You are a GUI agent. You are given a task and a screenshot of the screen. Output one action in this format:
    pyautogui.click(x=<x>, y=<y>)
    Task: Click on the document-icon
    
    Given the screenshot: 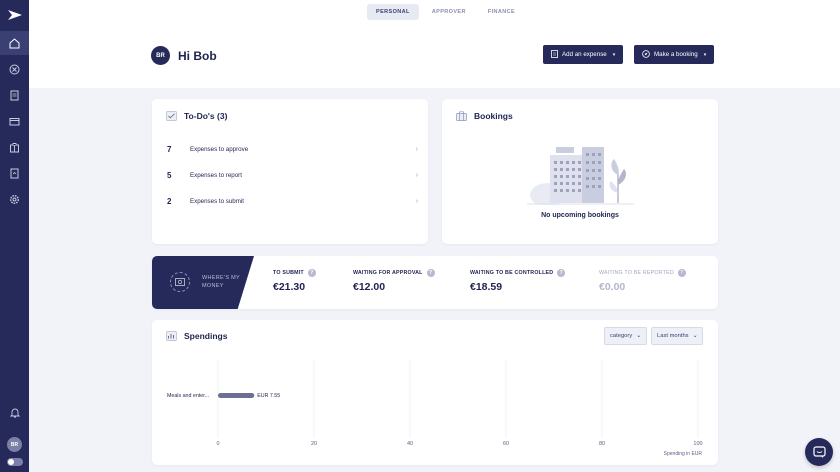 What is the action you would take?
    pyautogui.click(x=14, y=95)
    